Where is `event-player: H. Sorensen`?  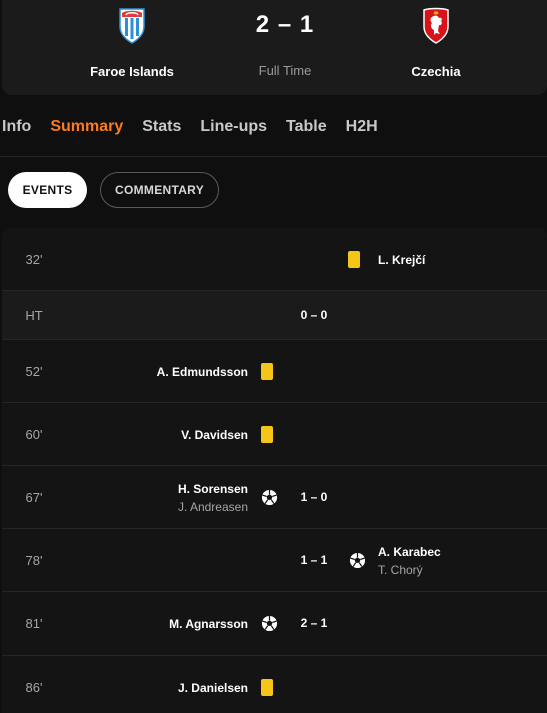
event-player: H. Sorensen is located at coordinates (213, 489).